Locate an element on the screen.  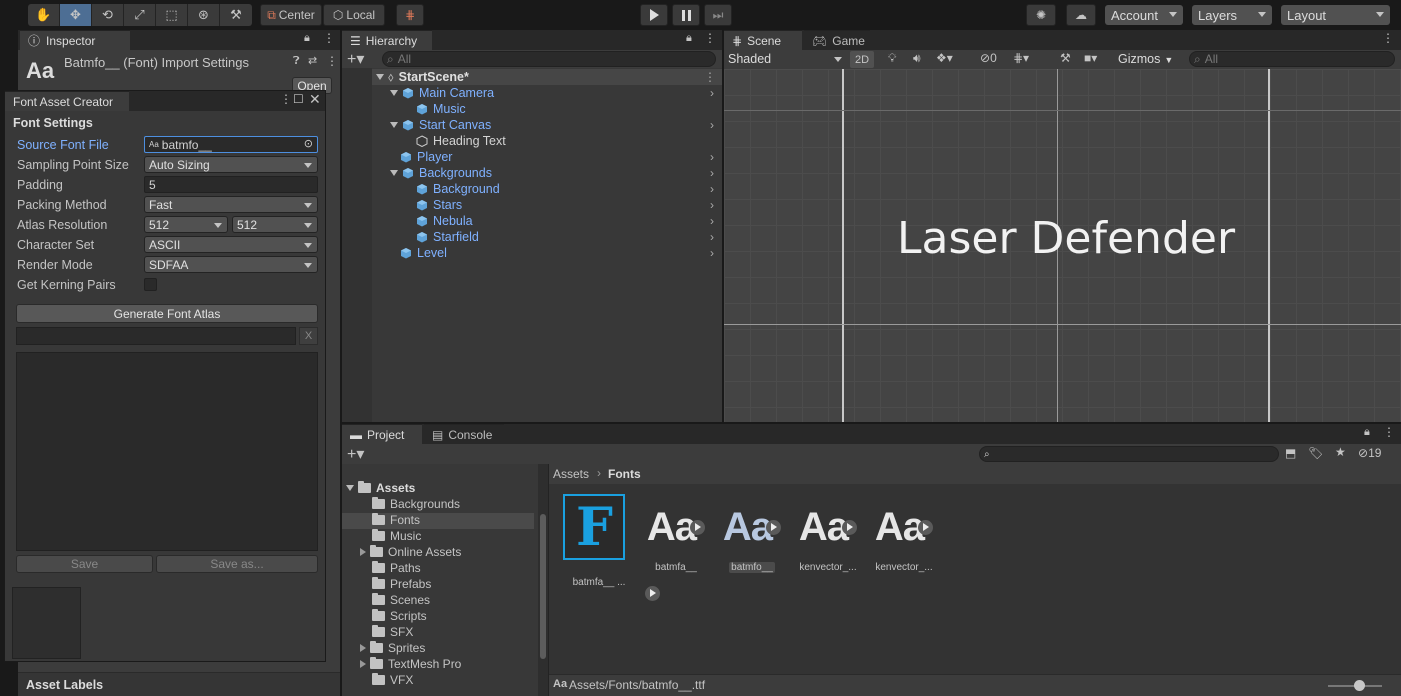
effects-icon: ❖▾ is located at coordinates (944, 58).